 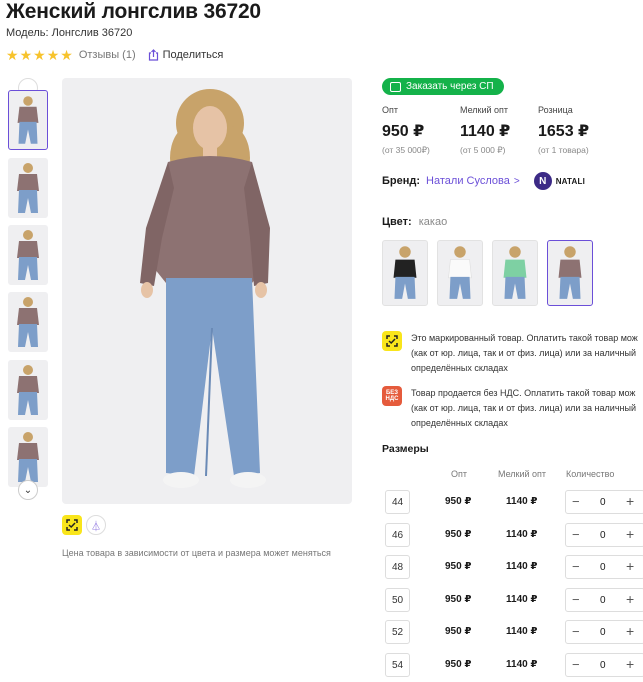 What do you see at coordinates (570, 181) in the screenshot?
I see `brand-logo-text: NATALI` at bounding box center [570, 181].